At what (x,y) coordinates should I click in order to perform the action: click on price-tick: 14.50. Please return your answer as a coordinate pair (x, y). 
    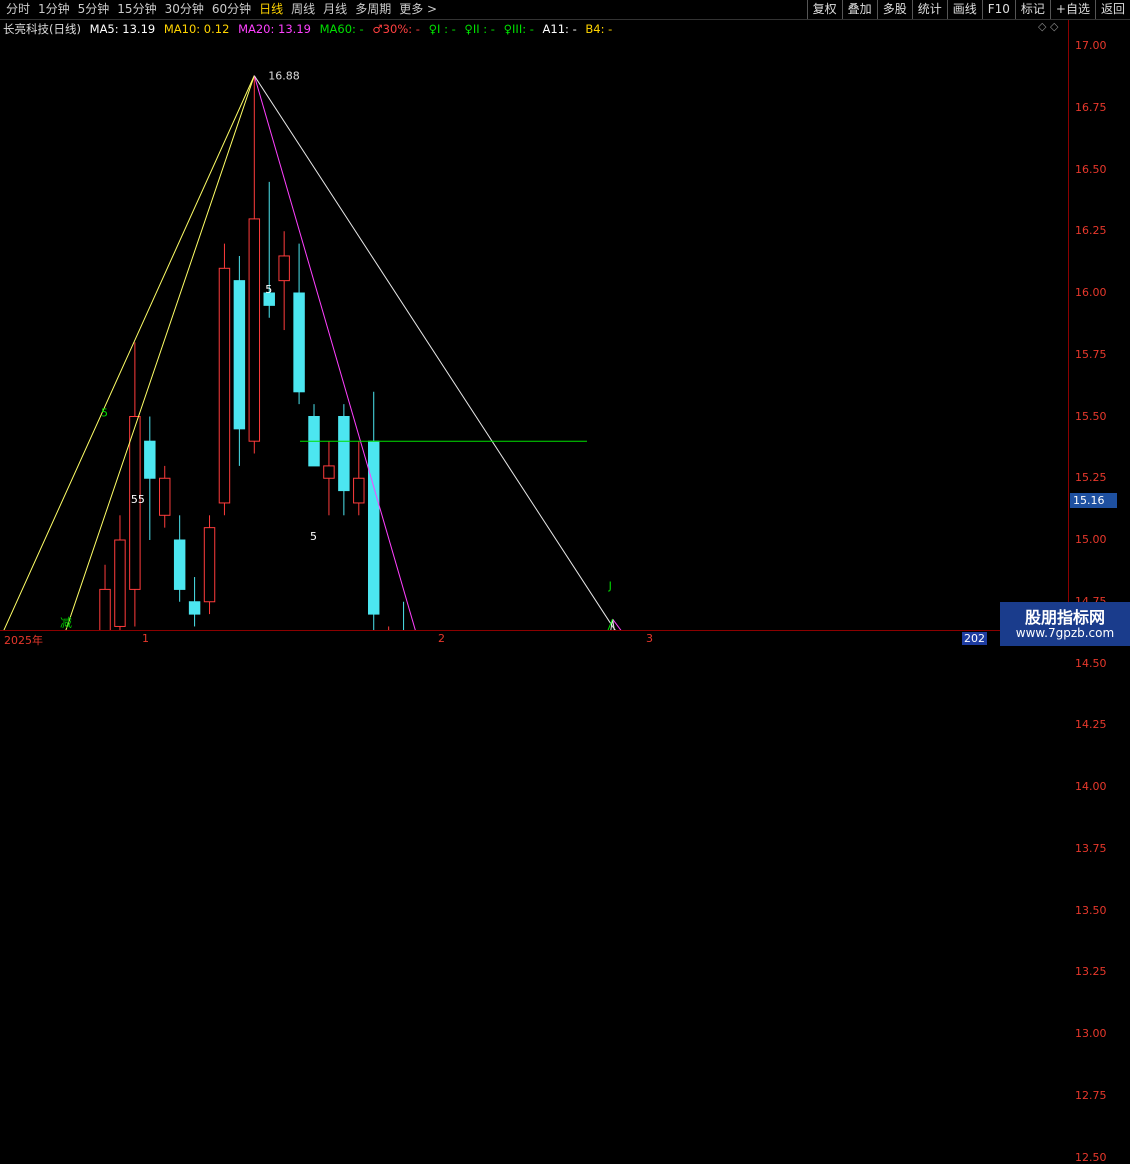
    Looking at the image, I should click on (1091, 663).